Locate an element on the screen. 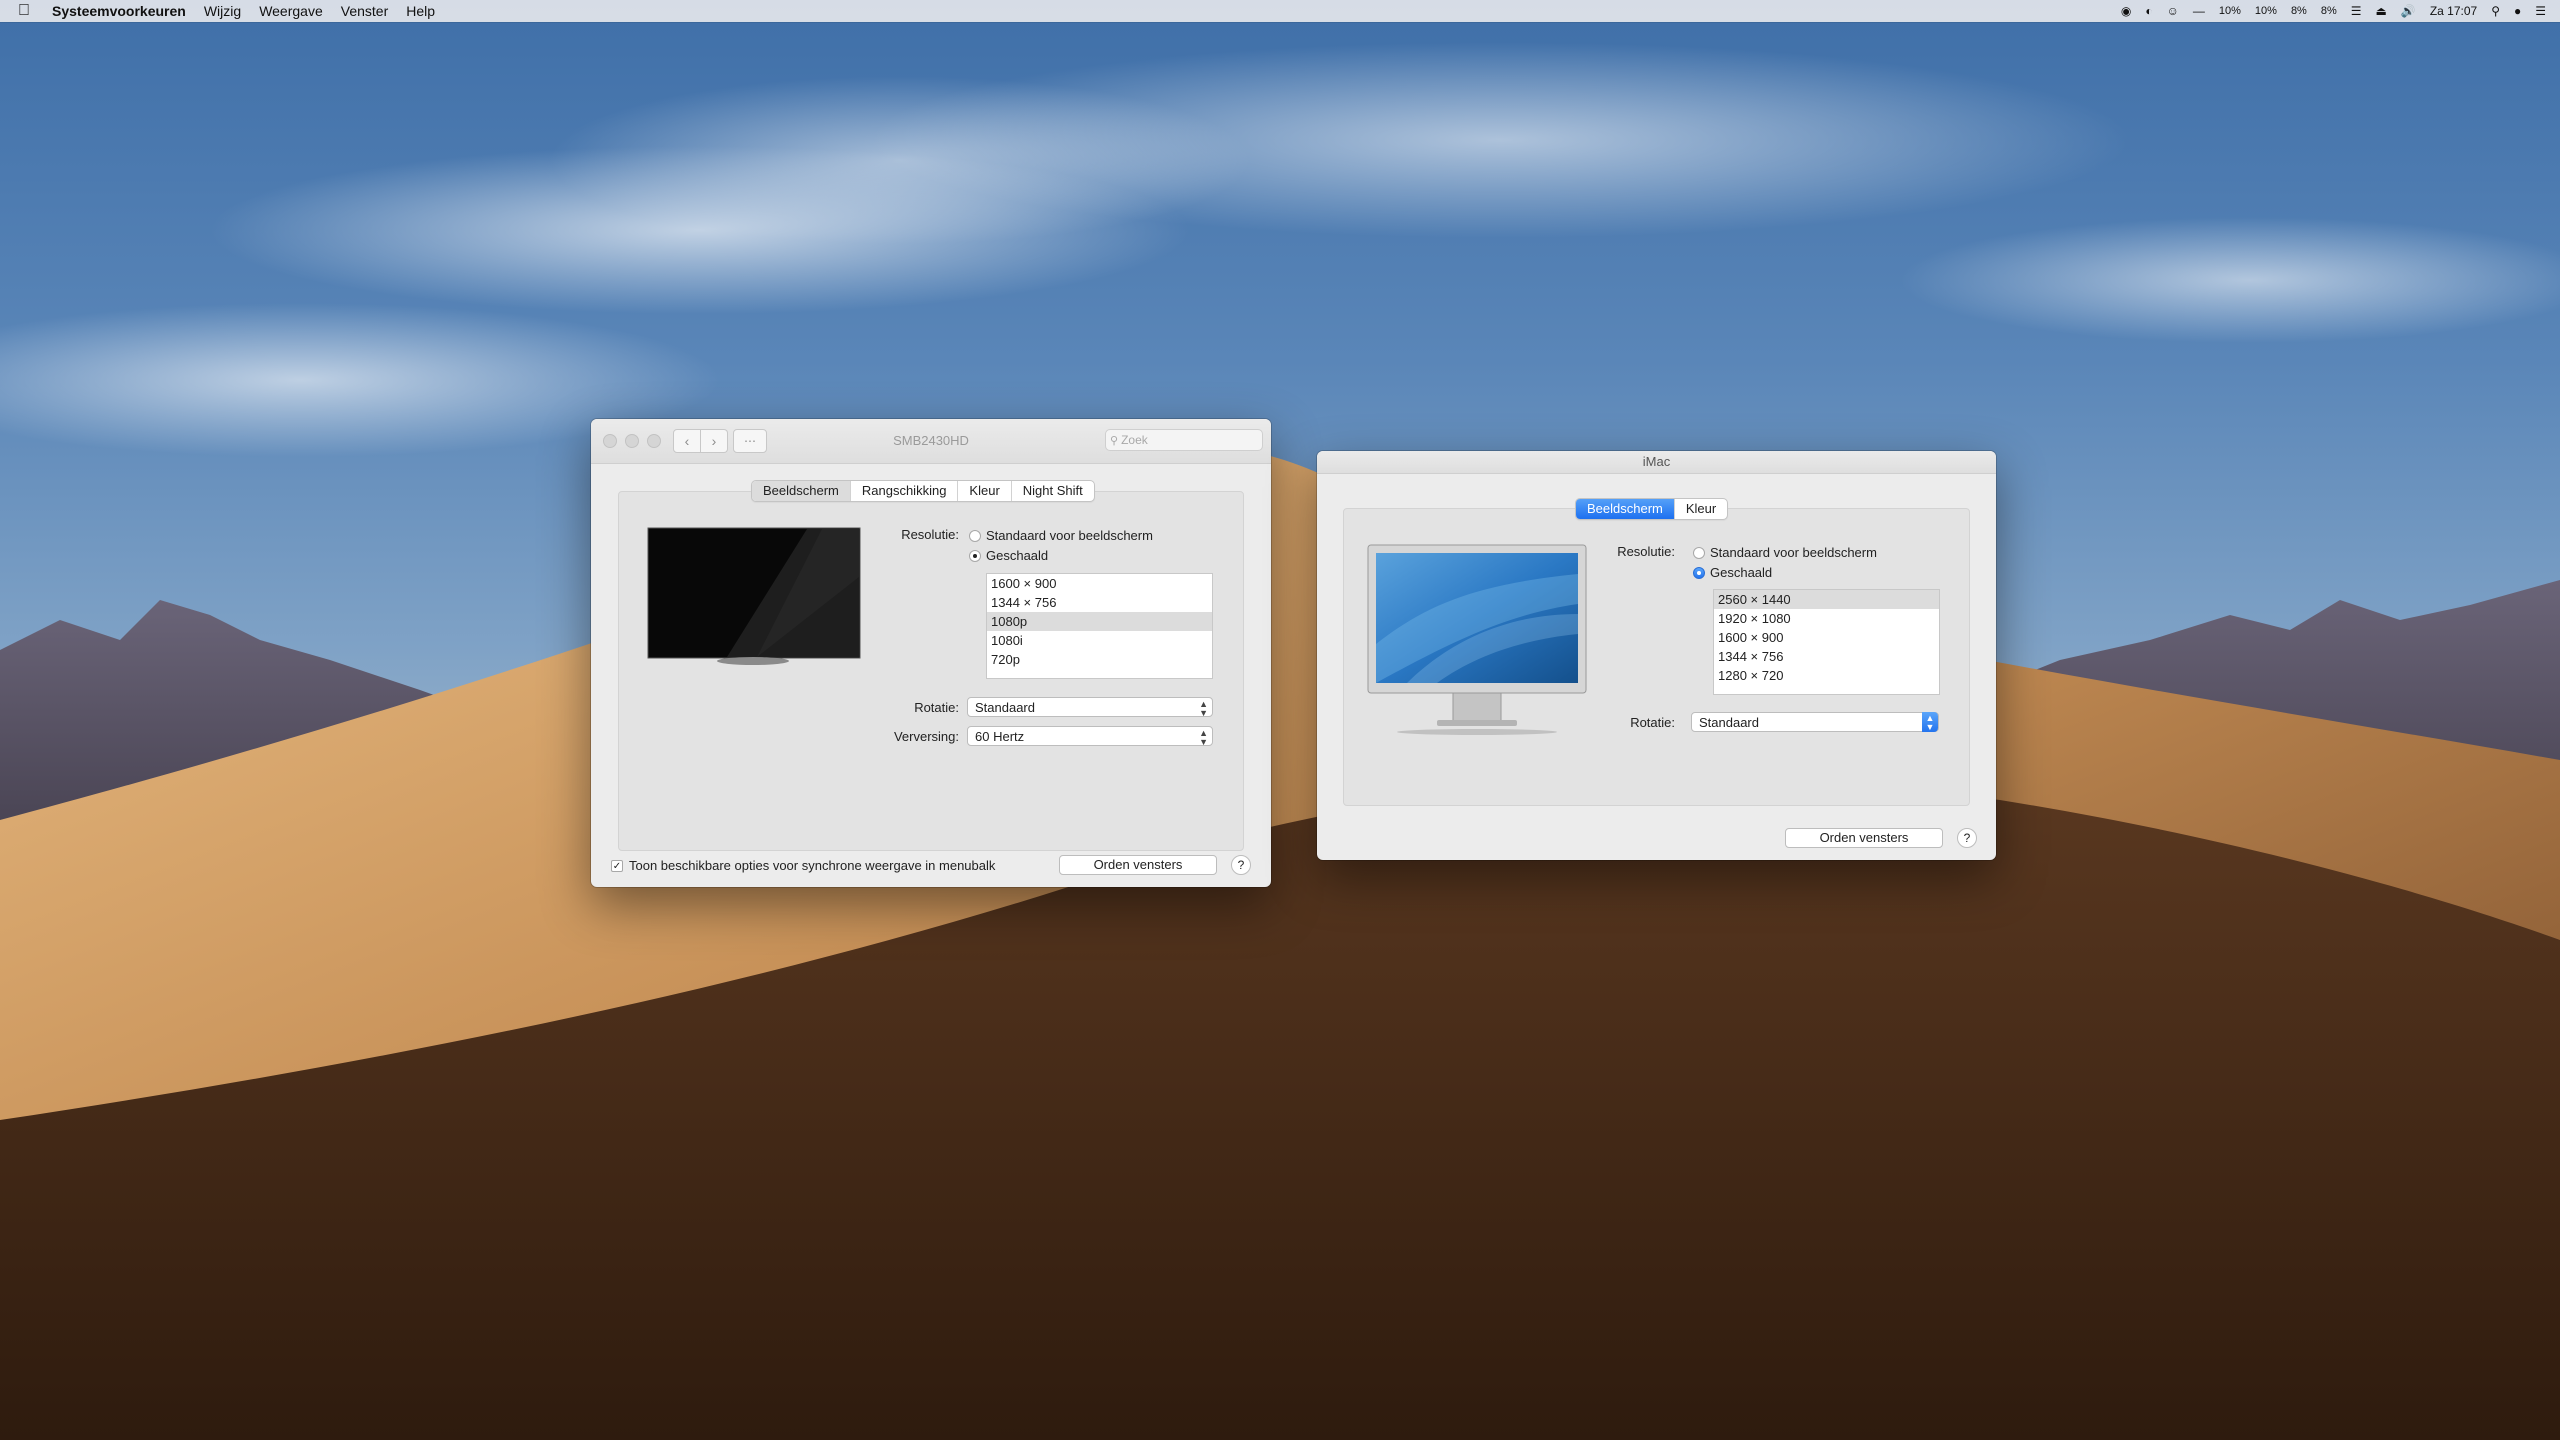 This screenshot has height=1440, width=2560. window-title: iMac is located at coordinates (1656, 461).